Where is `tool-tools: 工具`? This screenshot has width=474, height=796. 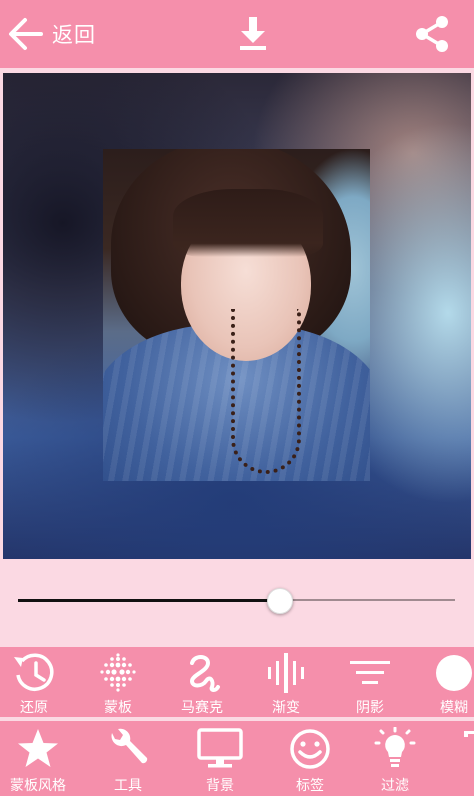 tool-tools: 工具 is located at coordinates (128, 758).